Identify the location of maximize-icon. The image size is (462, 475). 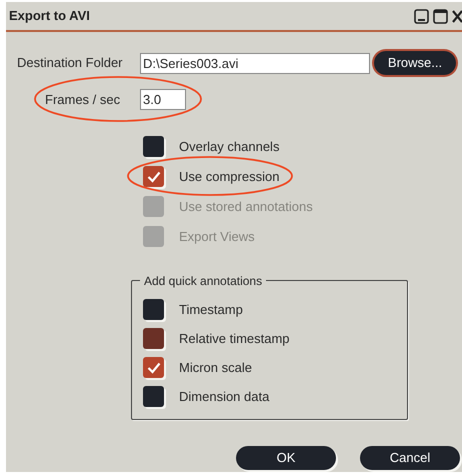
(440, 16).